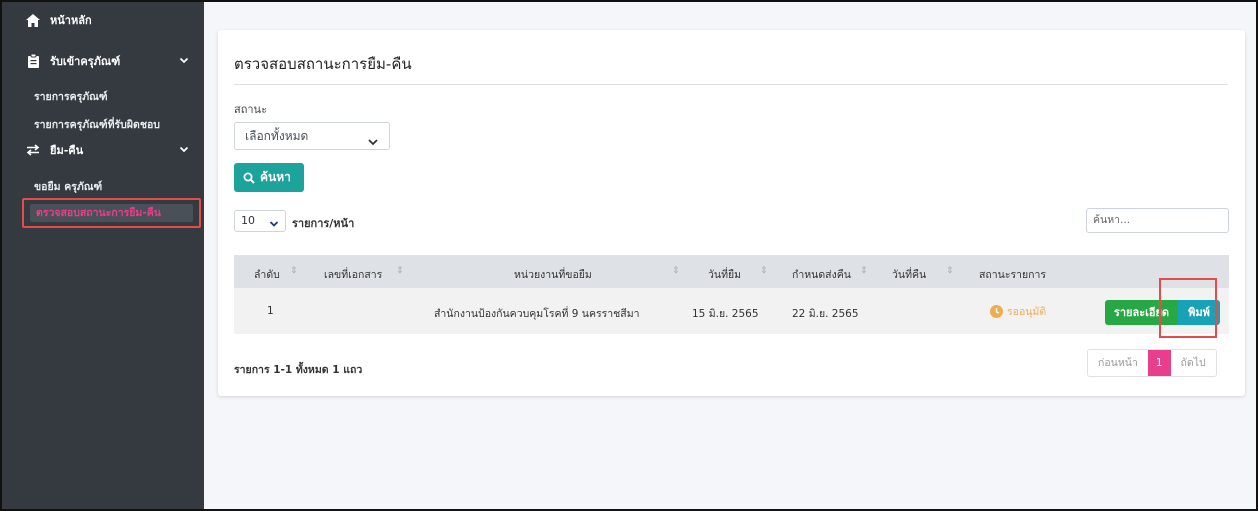  I want to click on print-button-highlight, so click(1188, 308).